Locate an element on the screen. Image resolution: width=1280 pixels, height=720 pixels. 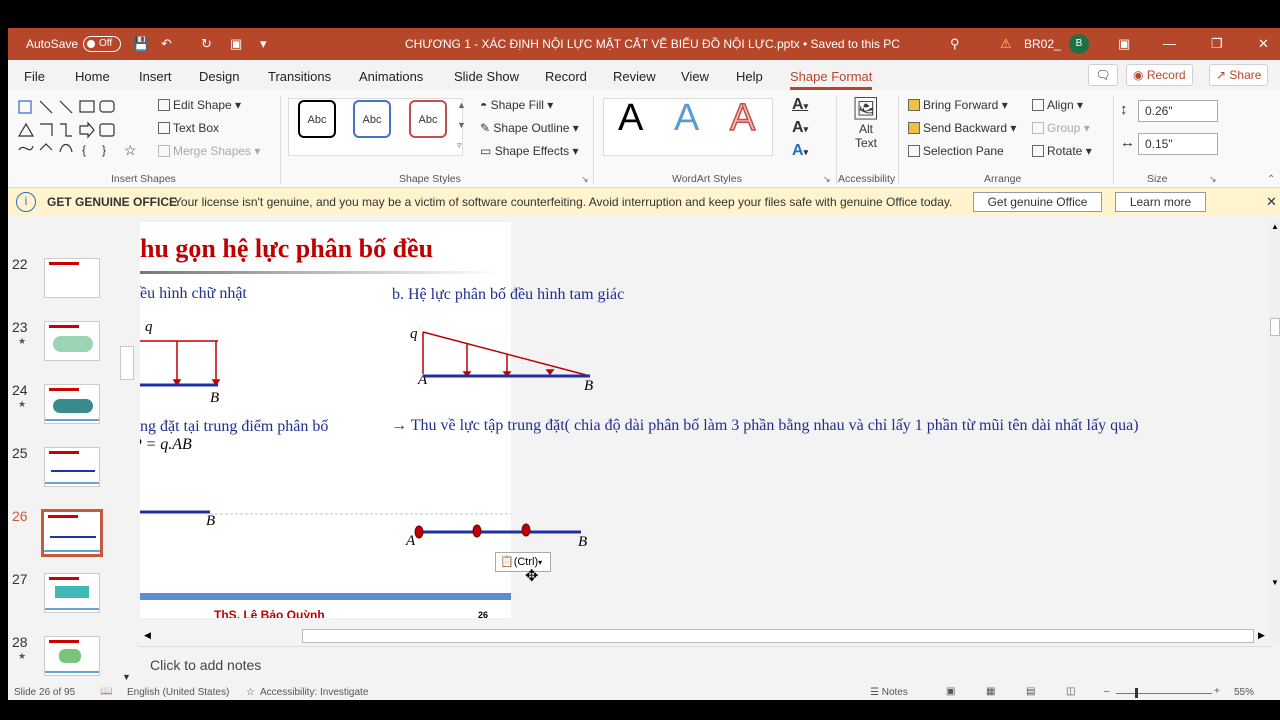
size-dialog-icon: ↘ is located at coordinates (1213, 179).